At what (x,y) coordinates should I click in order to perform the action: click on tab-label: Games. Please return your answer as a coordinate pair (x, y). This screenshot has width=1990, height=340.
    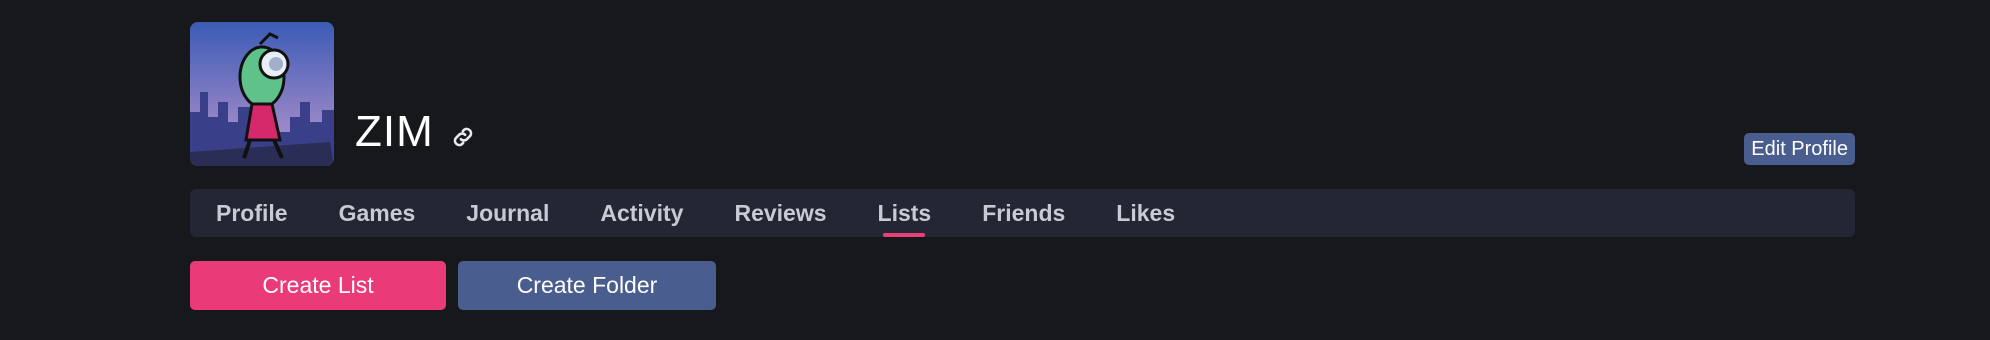
    Looking at the image, I should click on (377, 213).